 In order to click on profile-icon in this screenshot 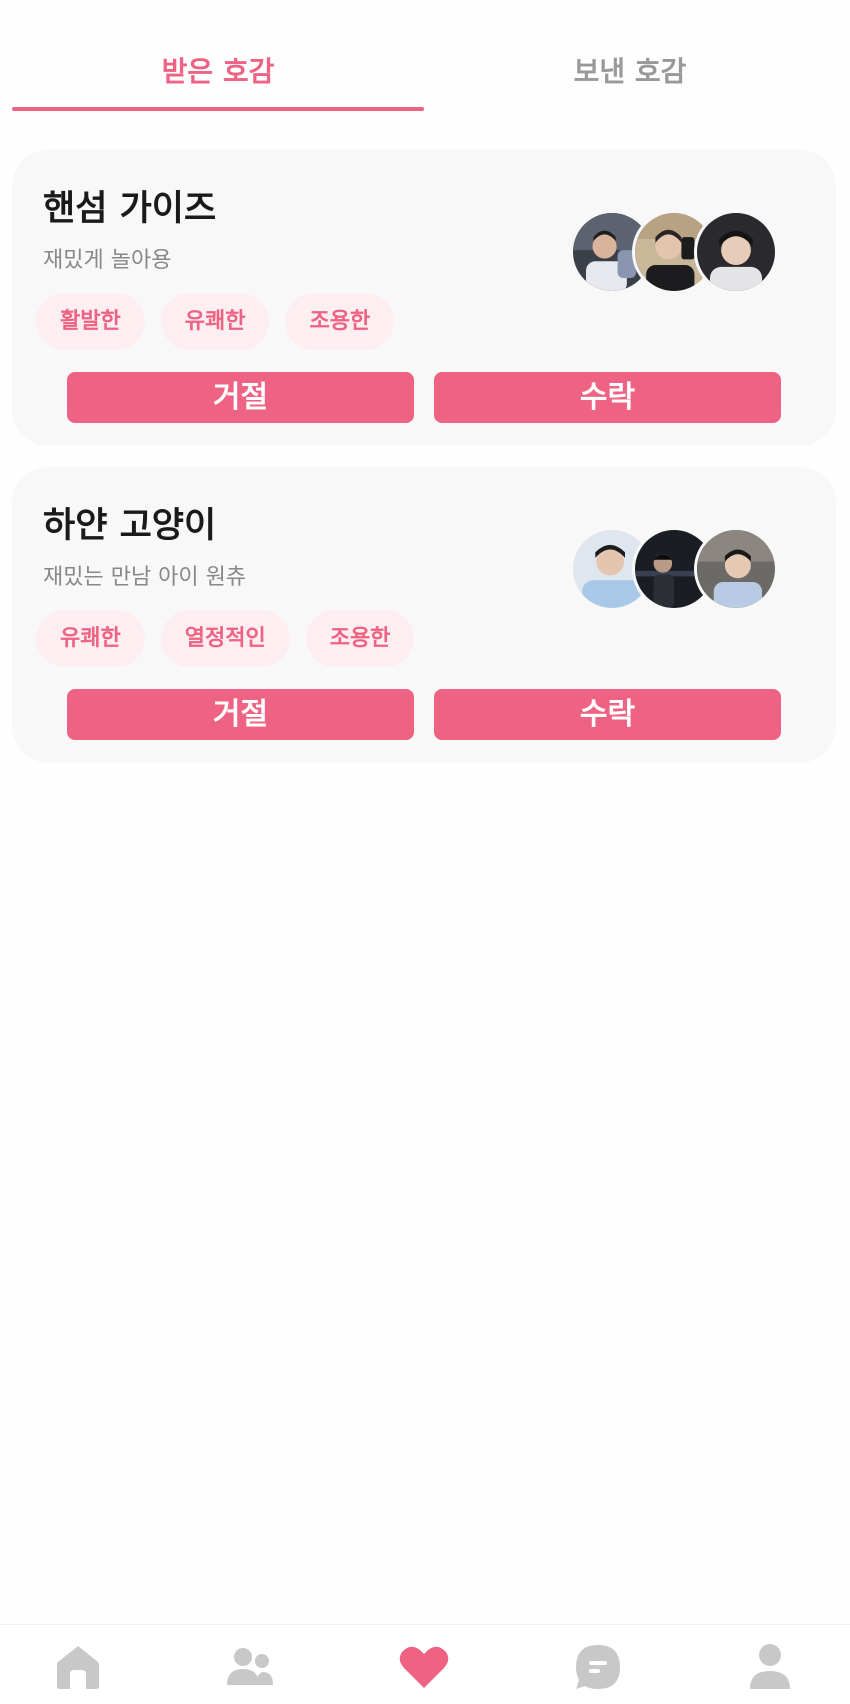, I will do `click(770, 1666)`.